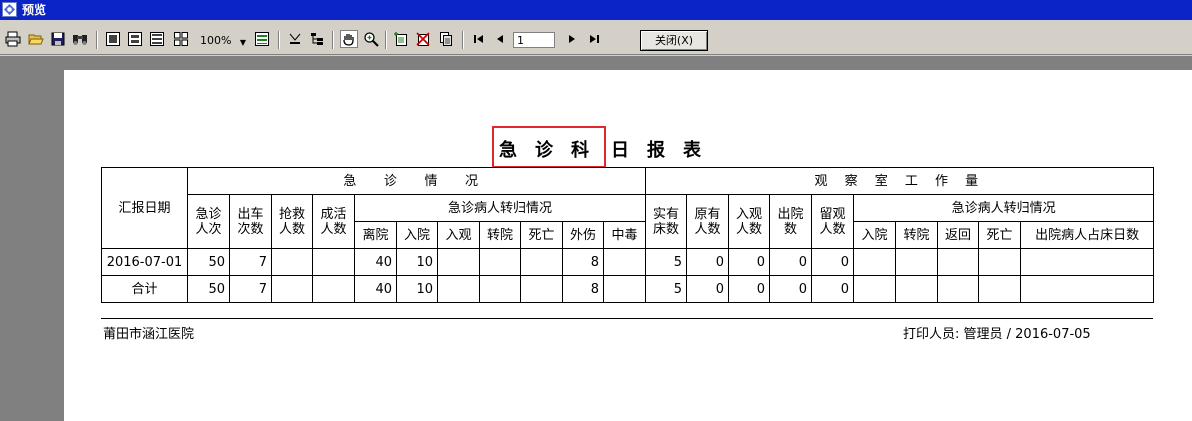  Describe the element at coordinates (458, 235) in the screenshot. I see `header-col: 入观` at that location.